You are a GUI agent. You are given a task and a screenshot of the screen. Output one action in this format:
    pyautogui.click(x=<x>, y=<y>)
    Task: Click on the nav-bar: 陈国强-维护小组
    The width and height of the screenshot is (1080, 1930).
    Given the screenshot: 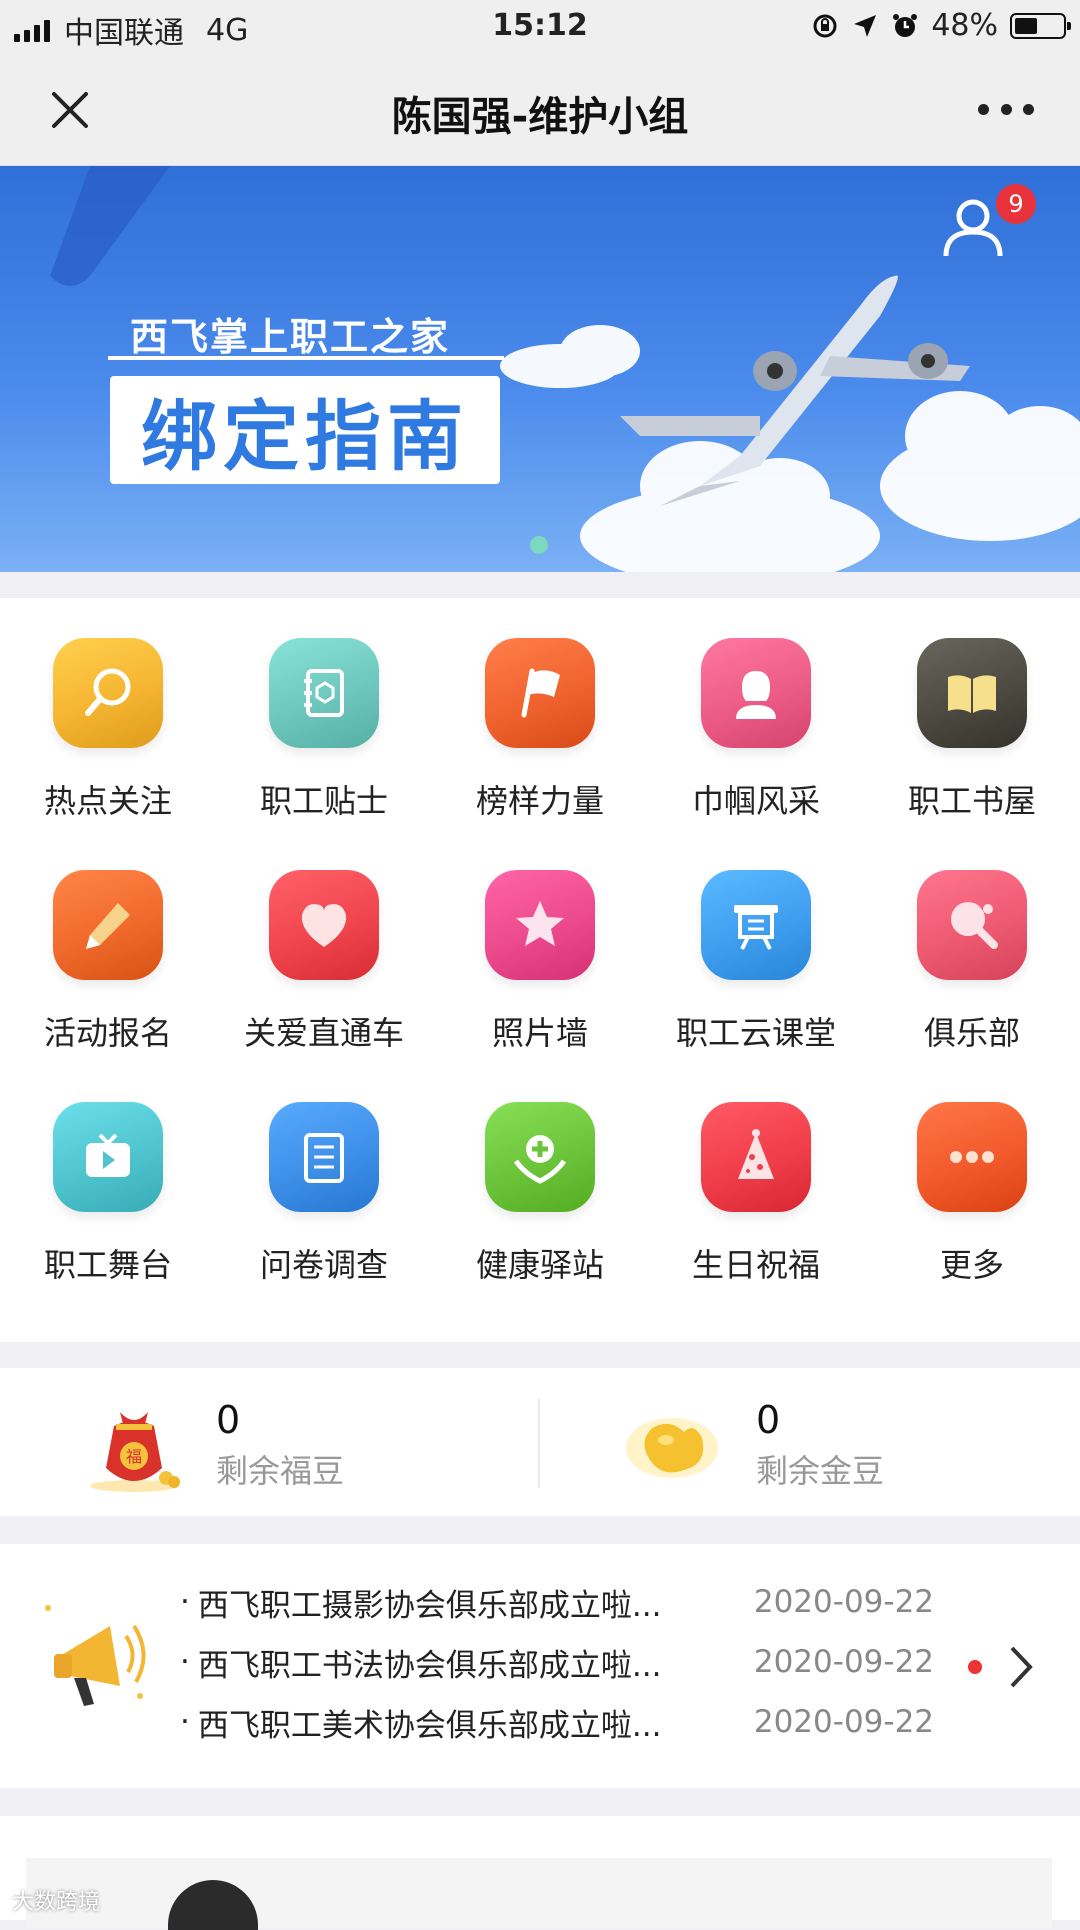 What is the action you would take?
    pyautogui.click(x=540, y=110)
    